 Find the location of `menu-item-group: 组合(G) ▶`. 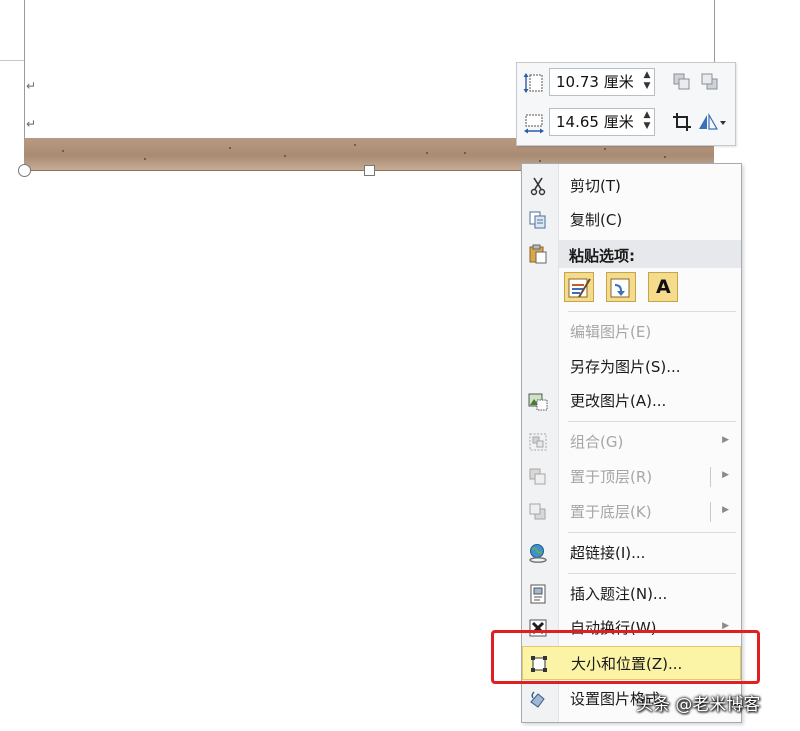

menu-item-group: 组合(G) ▶ is located at coordinates (631, 442).